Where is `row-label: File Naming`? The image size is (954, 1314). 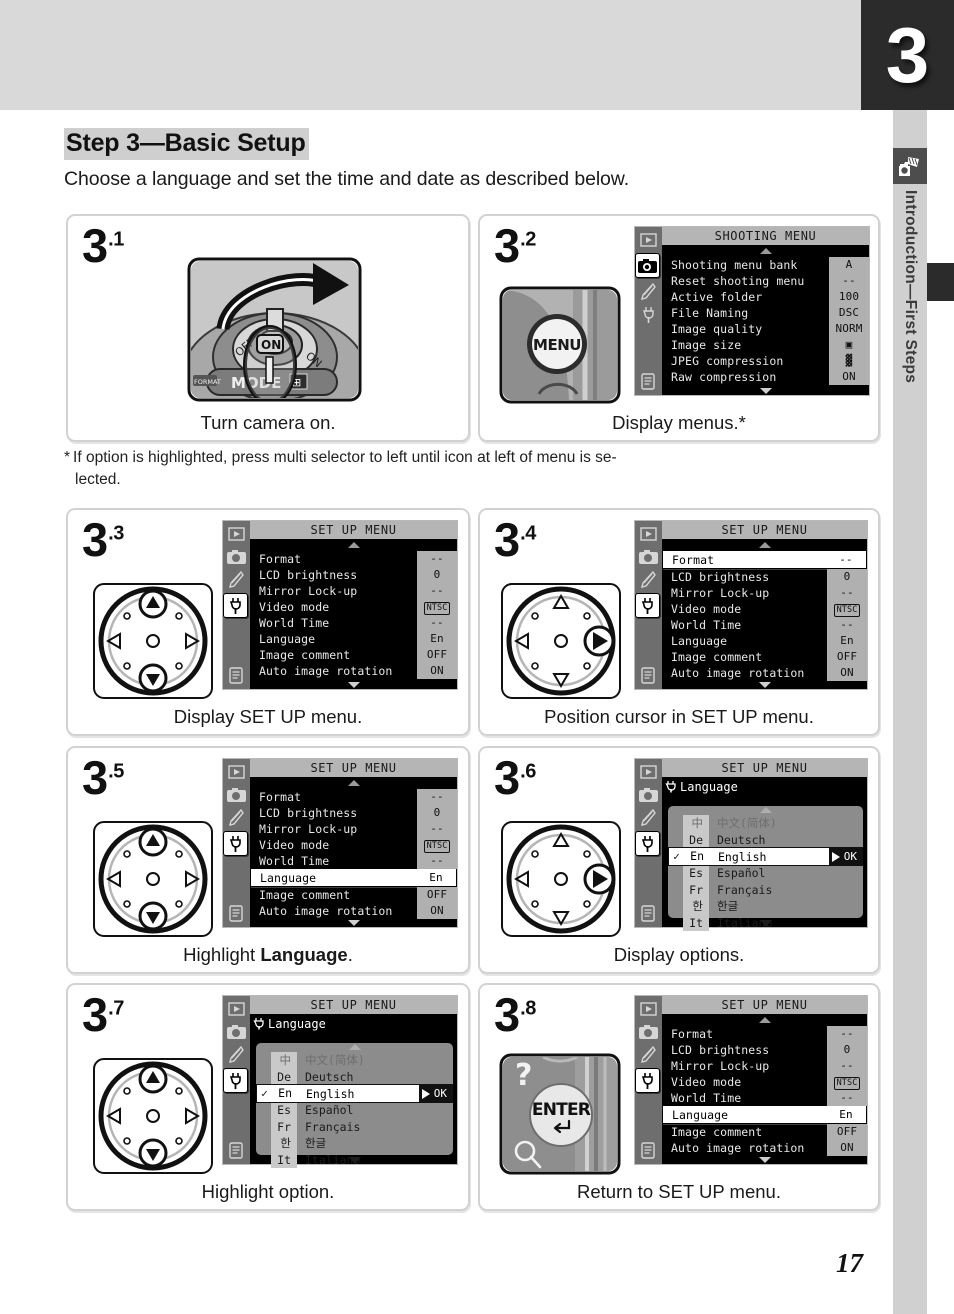 row-label: File Naming is located at coordinates (710, 313).